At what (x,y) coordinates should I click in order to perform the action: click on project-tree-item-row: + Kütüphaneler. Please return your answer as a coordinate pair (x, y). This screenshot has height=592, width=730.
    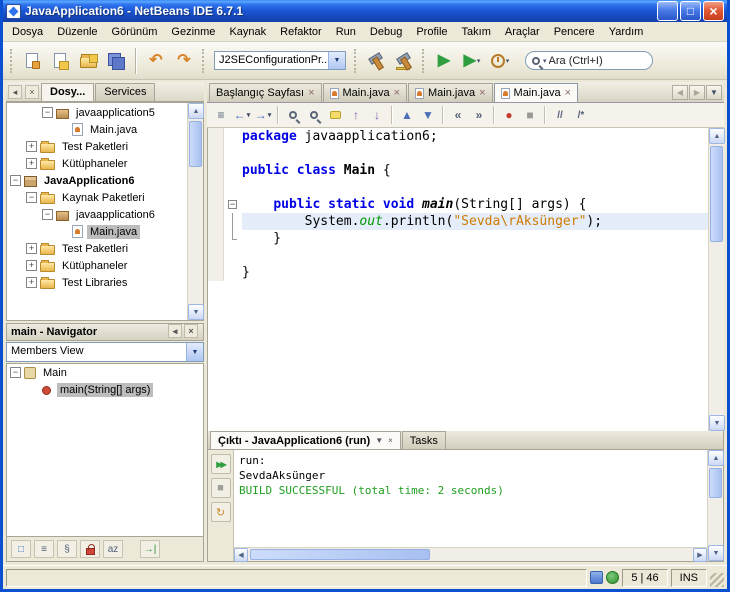
    Looking at the image, I should click on (97, 265).